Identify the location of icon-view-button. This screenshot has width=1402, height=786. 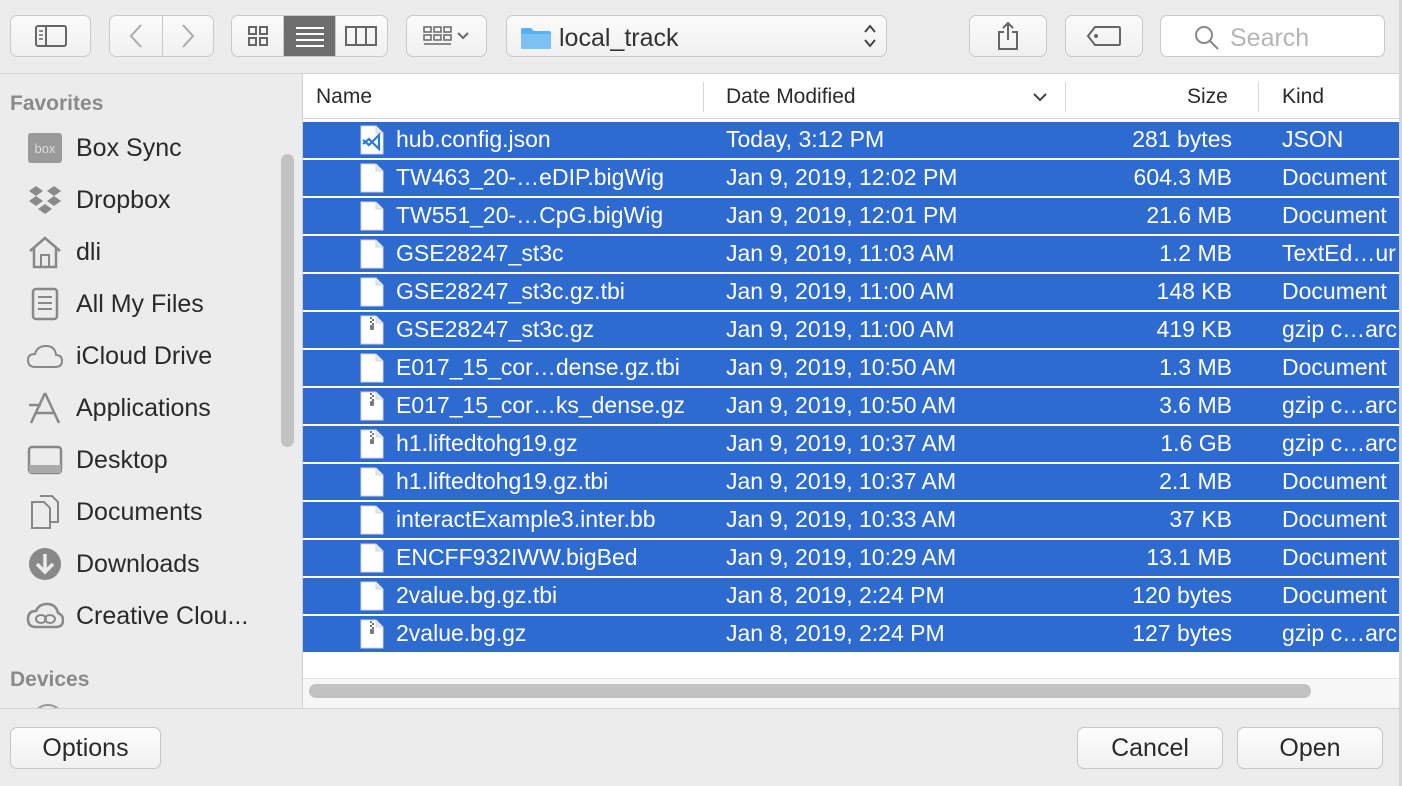
(257, 36).